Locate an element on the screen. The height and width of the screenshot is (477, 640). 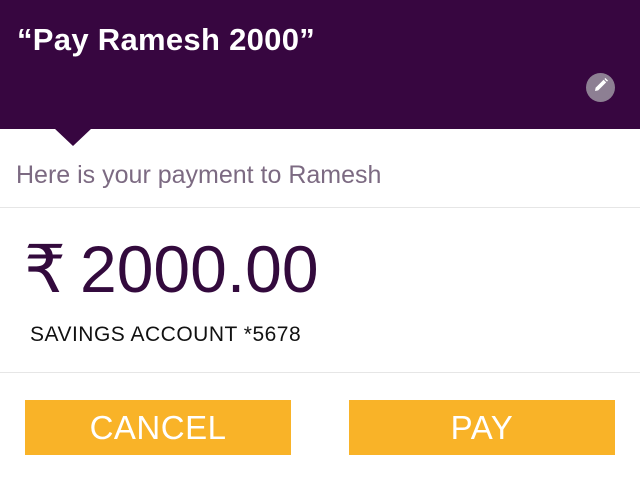
amount-value: 2000.00 is located at coordinates (199, 269).